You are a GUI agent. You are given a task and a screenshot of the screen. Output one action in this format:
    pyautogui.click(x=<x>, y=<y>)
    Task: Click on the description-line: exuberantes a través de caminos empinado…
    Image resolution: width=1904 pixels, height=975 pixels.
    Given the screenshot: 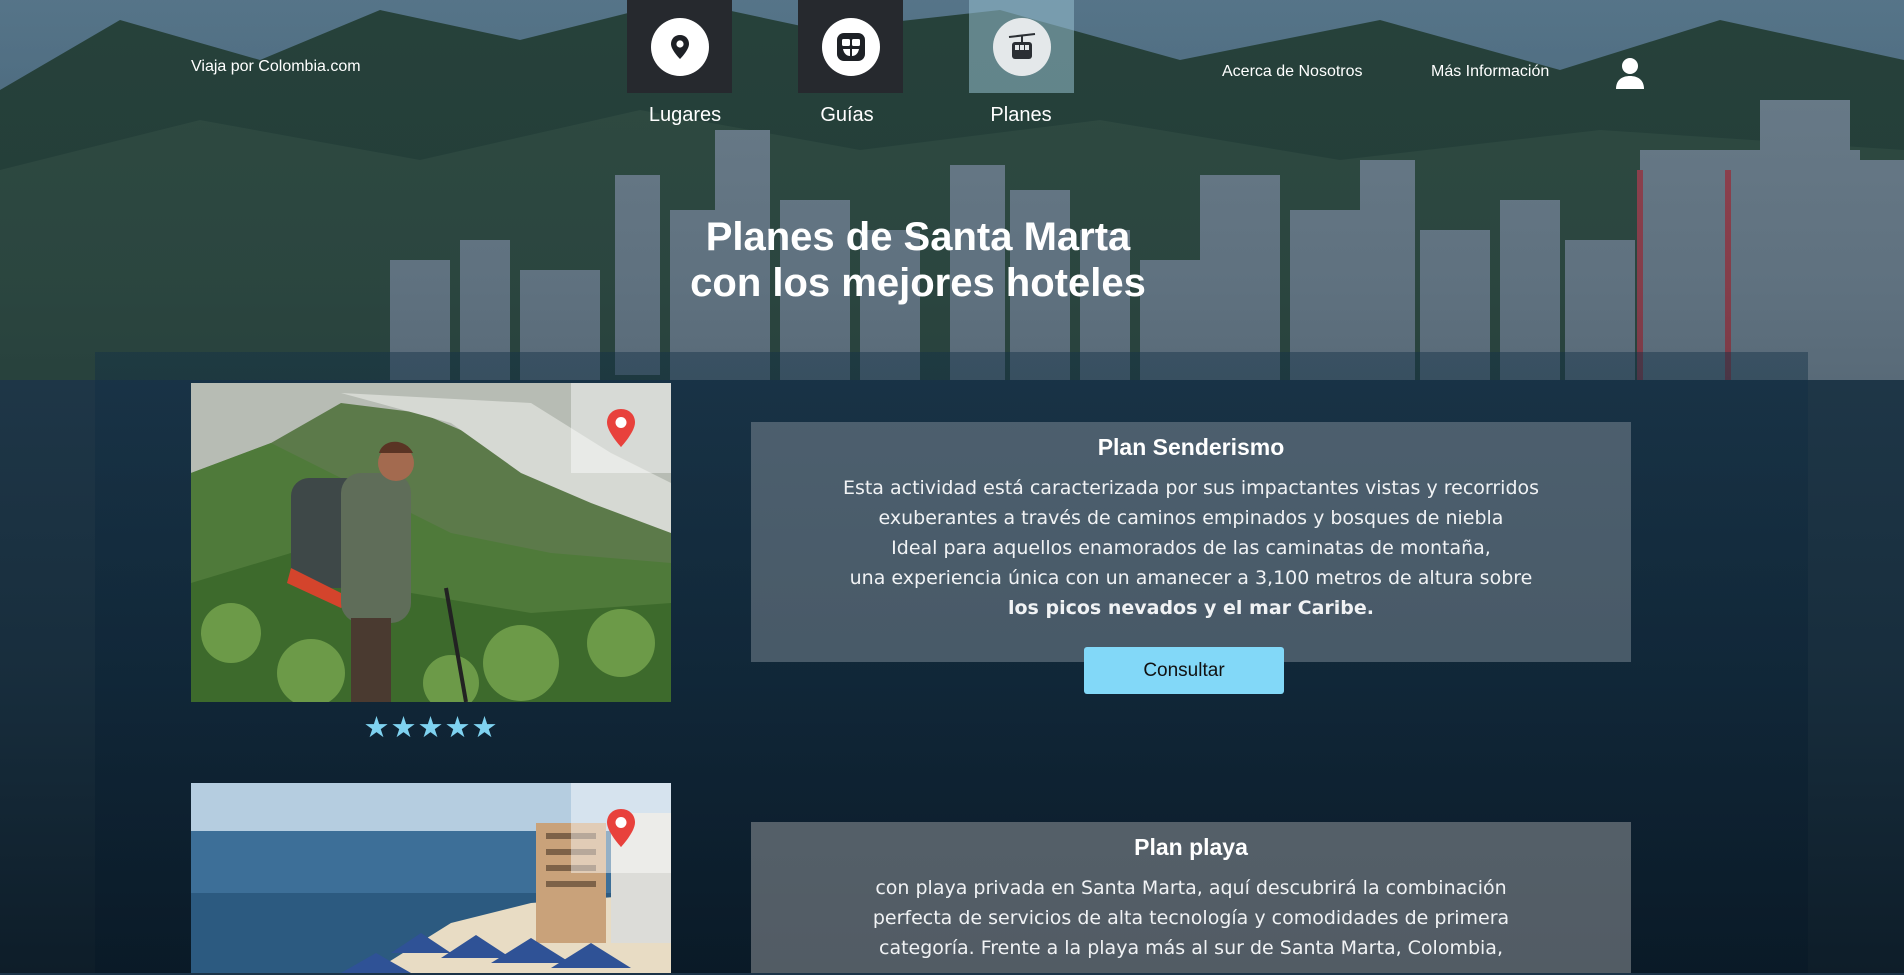 What is the action you would take?
    pyautogui.click(x=1191, y=518)
    